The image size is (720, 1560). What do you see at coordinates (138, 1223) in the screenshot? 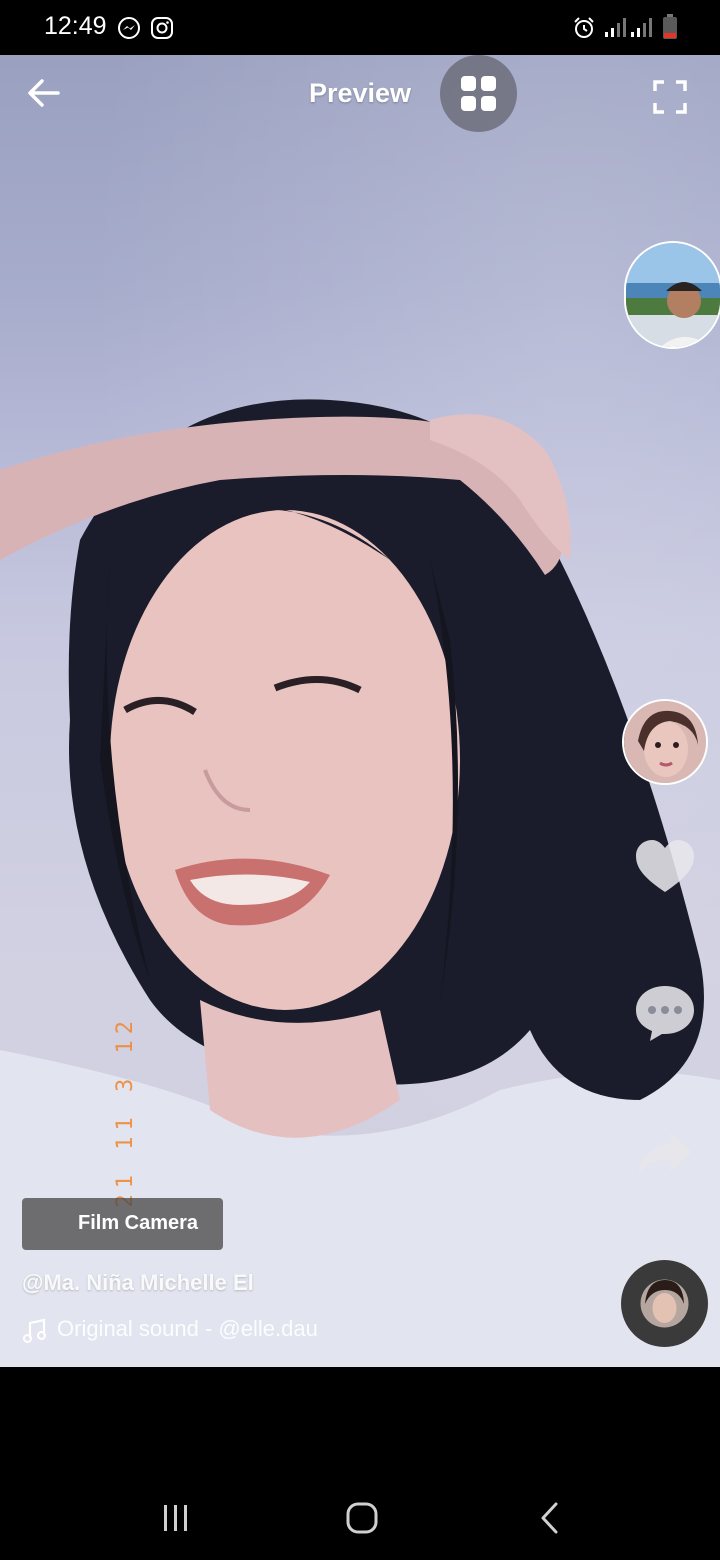
I see `effect-label: Film Camera` at bounding box center [138, 1223].